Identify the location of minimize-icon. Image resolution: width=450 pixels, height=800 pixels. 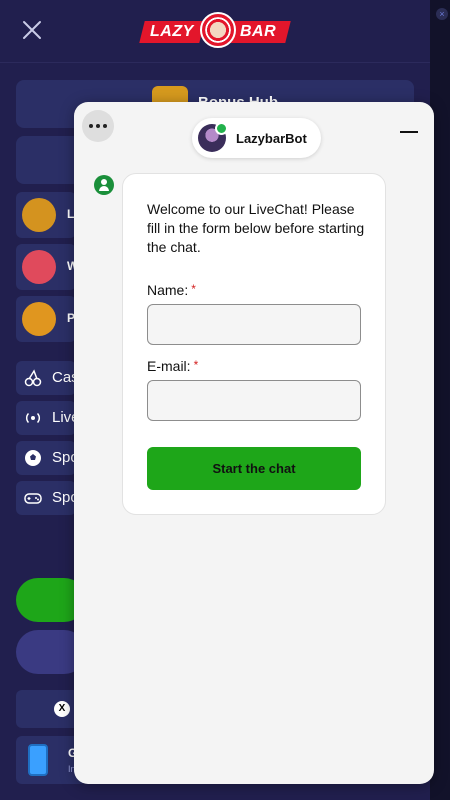
(409, 132).